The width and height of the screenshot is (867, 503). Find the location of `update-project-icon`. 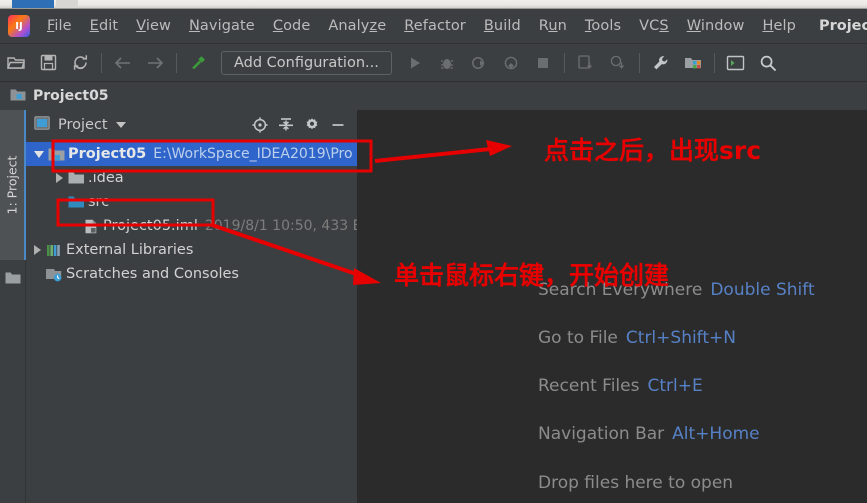

update-project-icon is located at coordinates (586, 63).